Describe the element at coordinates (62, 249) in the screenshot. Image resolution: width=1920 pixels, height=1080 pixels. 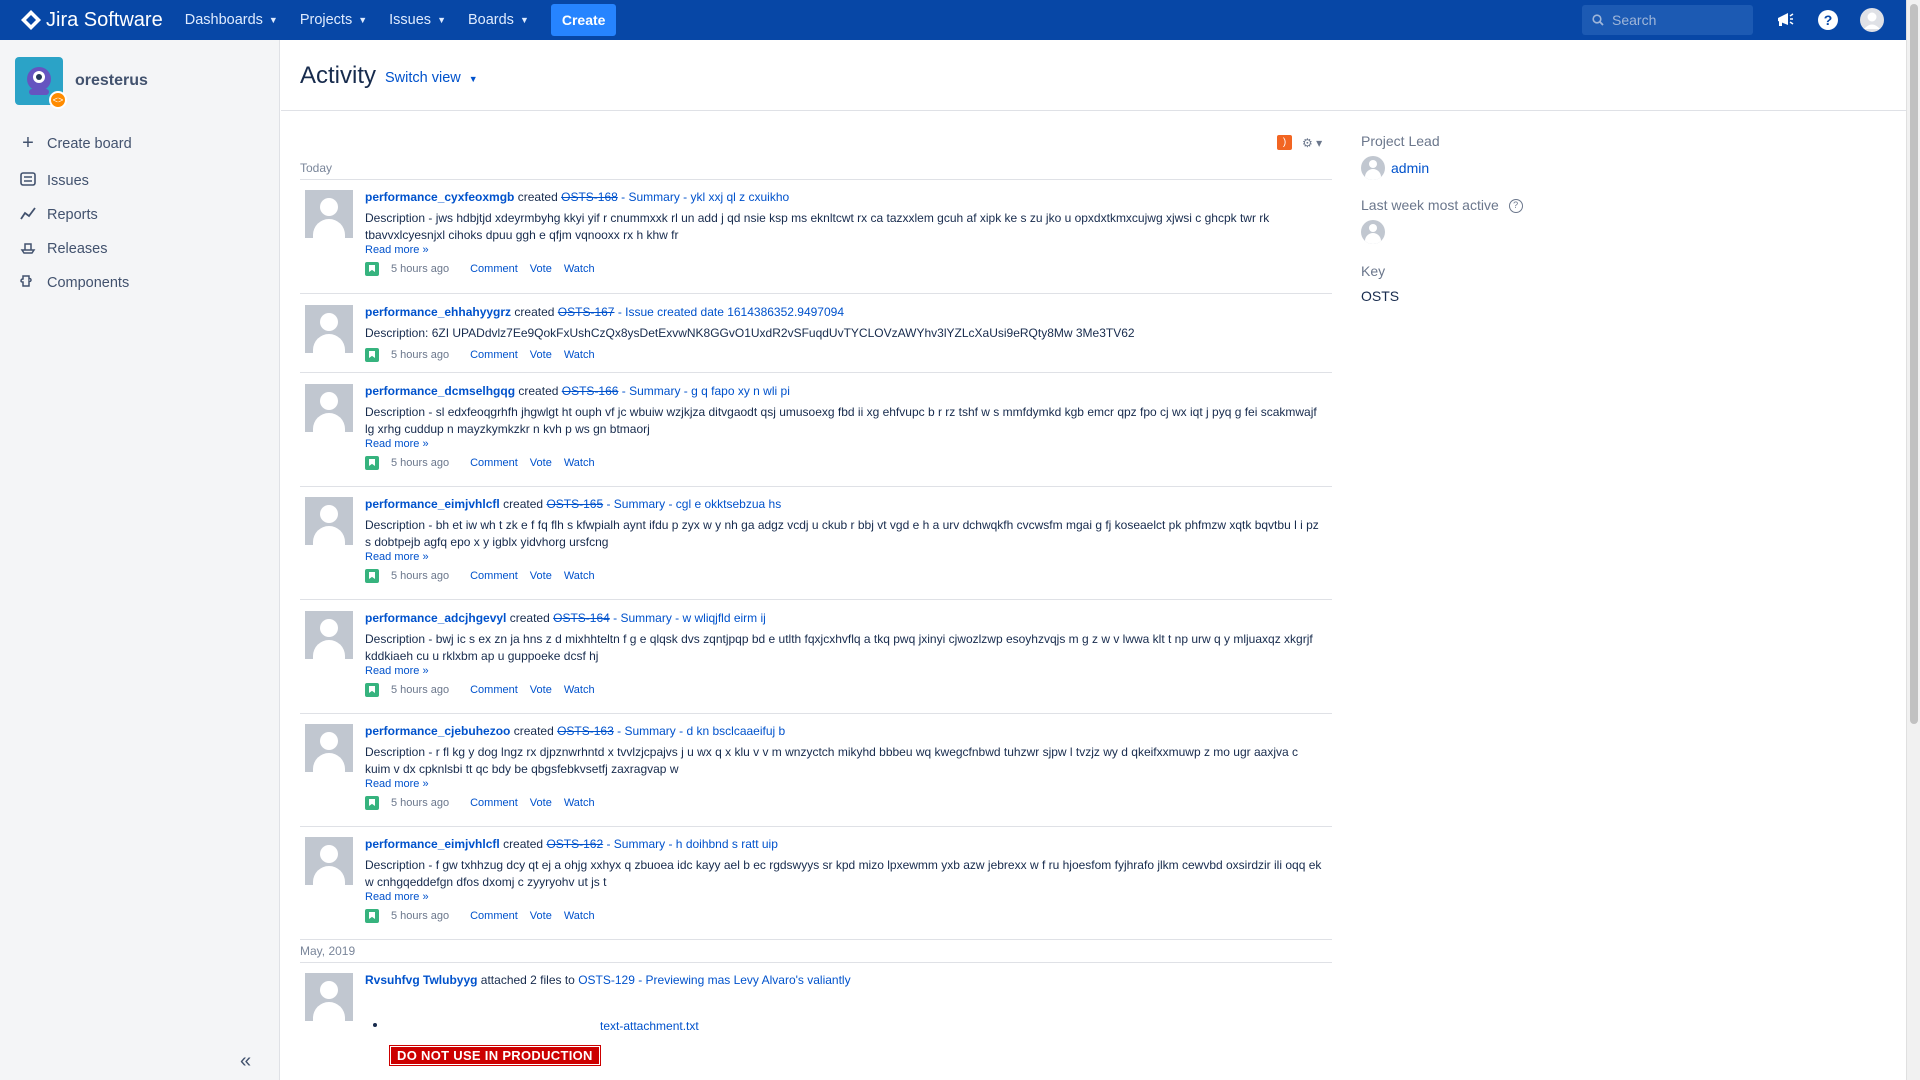
I see `sidebar-item-releases: Releases` at that location.